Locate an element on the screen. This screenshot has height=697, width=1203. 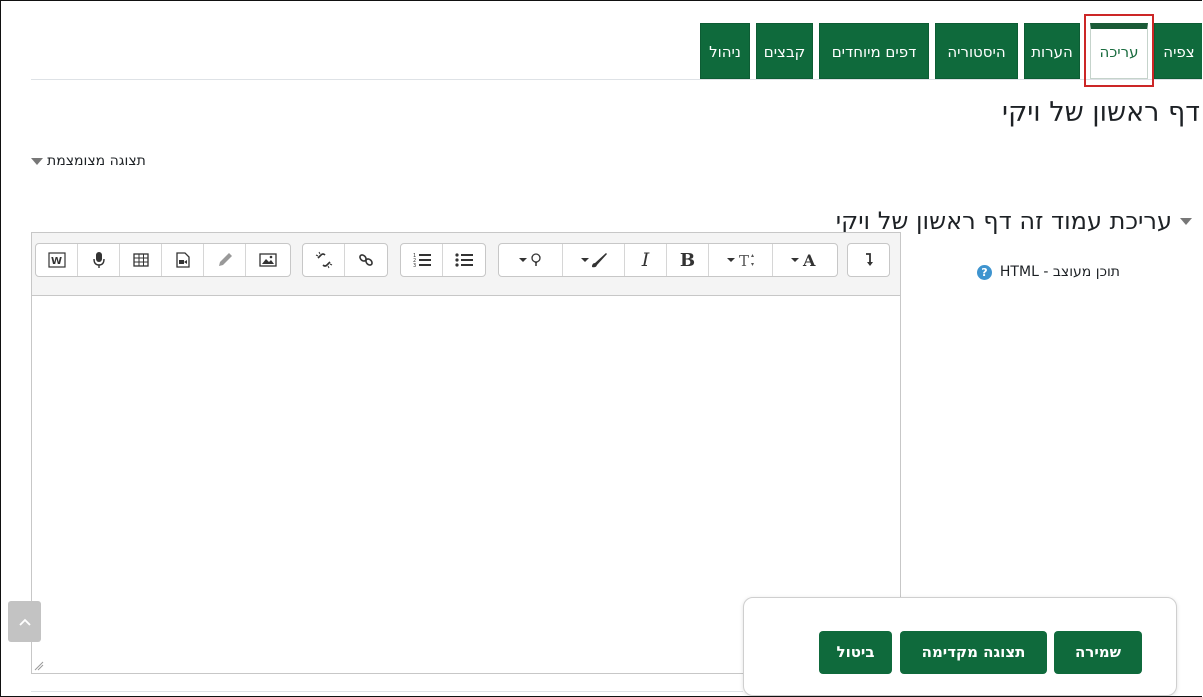
media-button is located at coordinates (183, 260).